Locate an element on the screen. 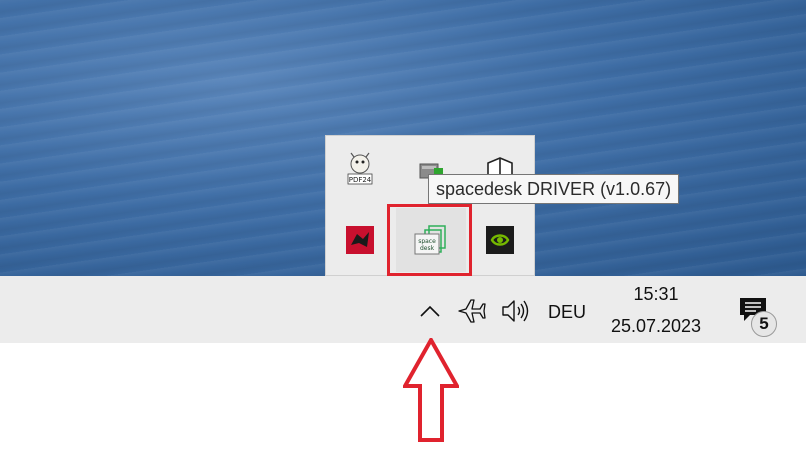 The width and height of the screenshot is (806, 469). pdf24-icon: PDF24 is located at coordinates (360, 170).